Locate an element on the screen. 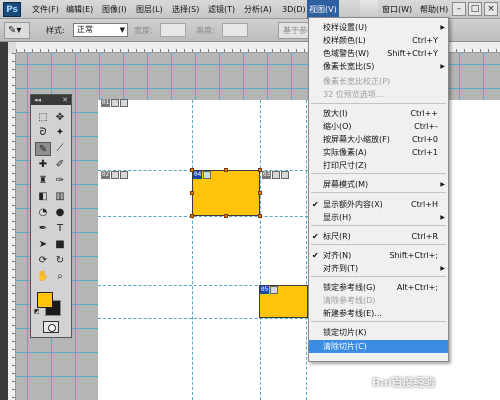 The height and width of the screenshot is (400, 500). menu-filter: 滤镜(T) is located at coordinates (221, 9).